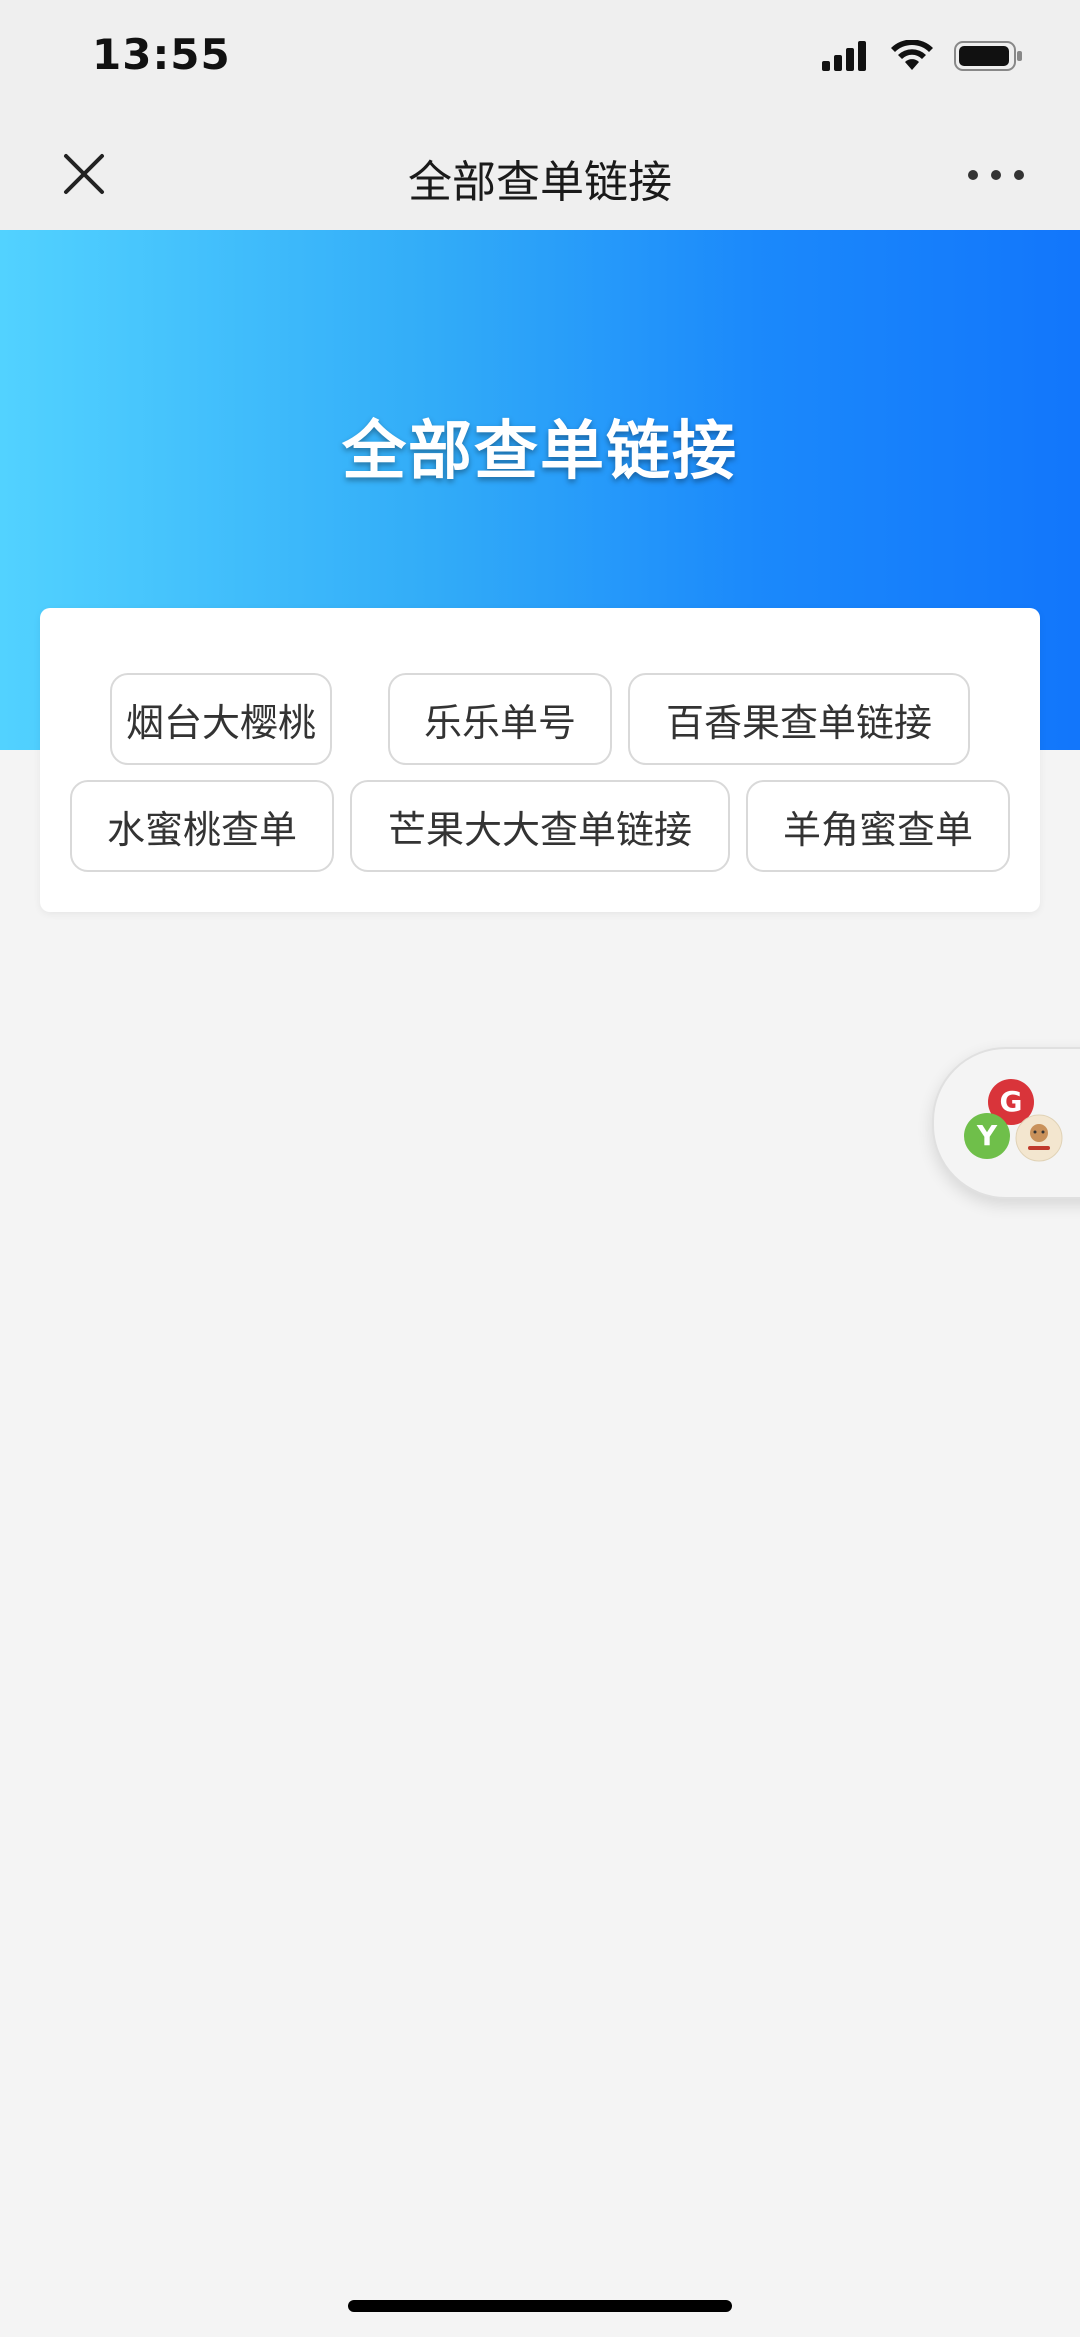 This screenshot has width=1080, height=2337. I want to click on floating-app-widget: G Y, so click(1006, 1123).